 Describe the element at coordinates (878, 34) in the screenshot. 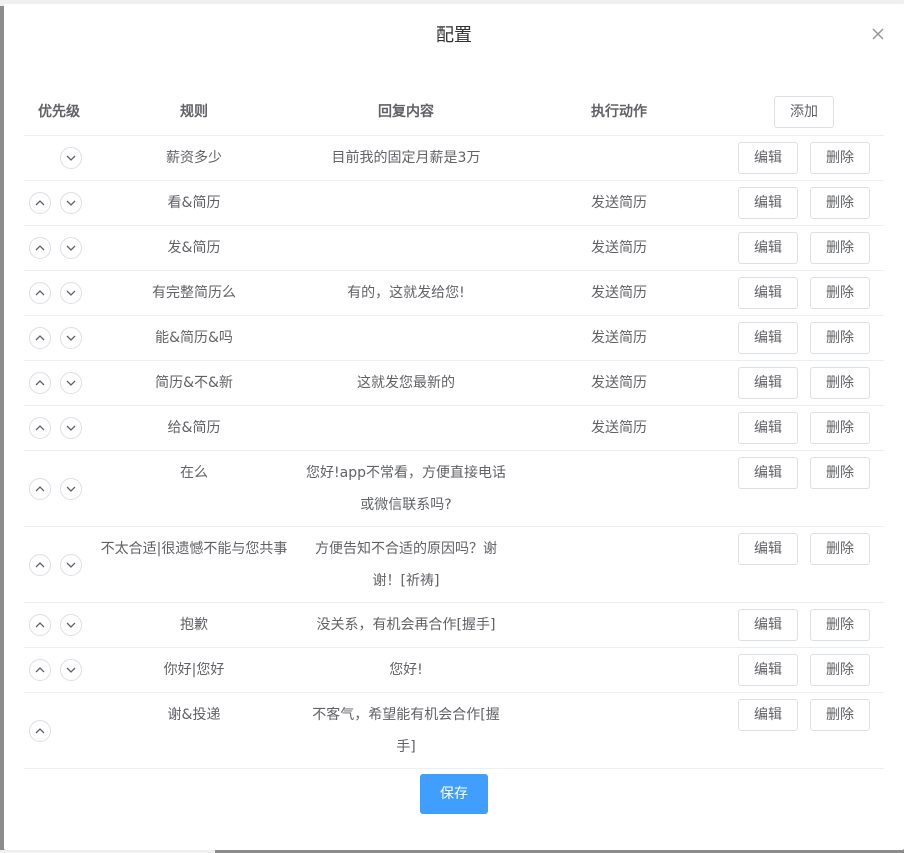

I see `close-icon` at that location.